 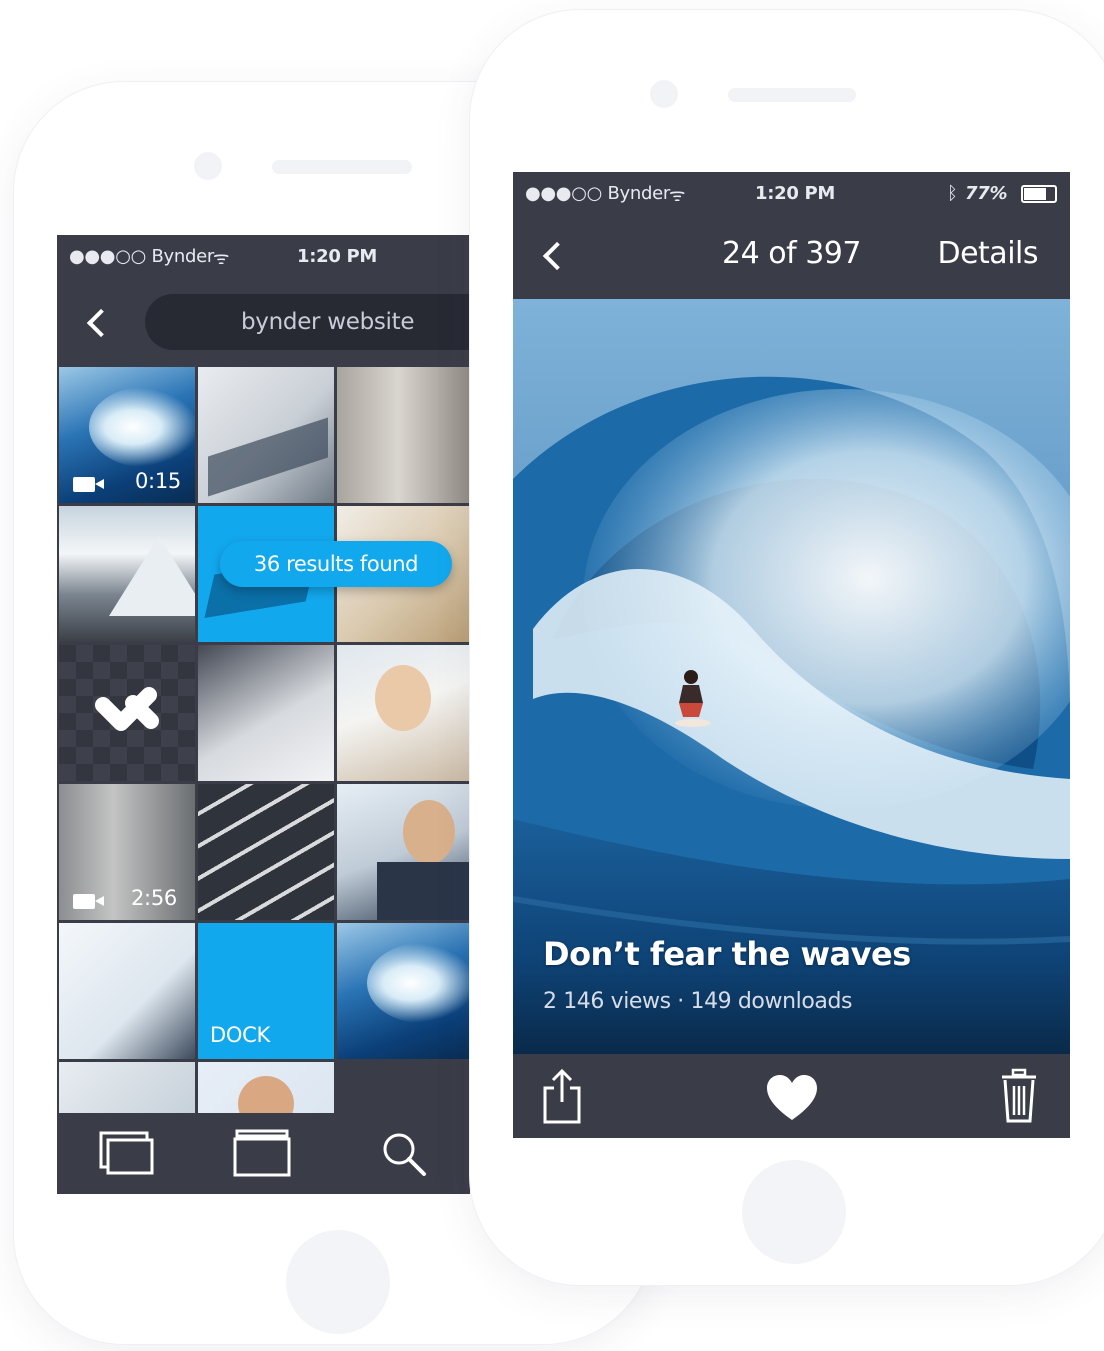 What do you see at coordinates (727, 954) in the screenshot?
I see `asset-title: Don’t fear the waves` at bounding box center [727, 954].